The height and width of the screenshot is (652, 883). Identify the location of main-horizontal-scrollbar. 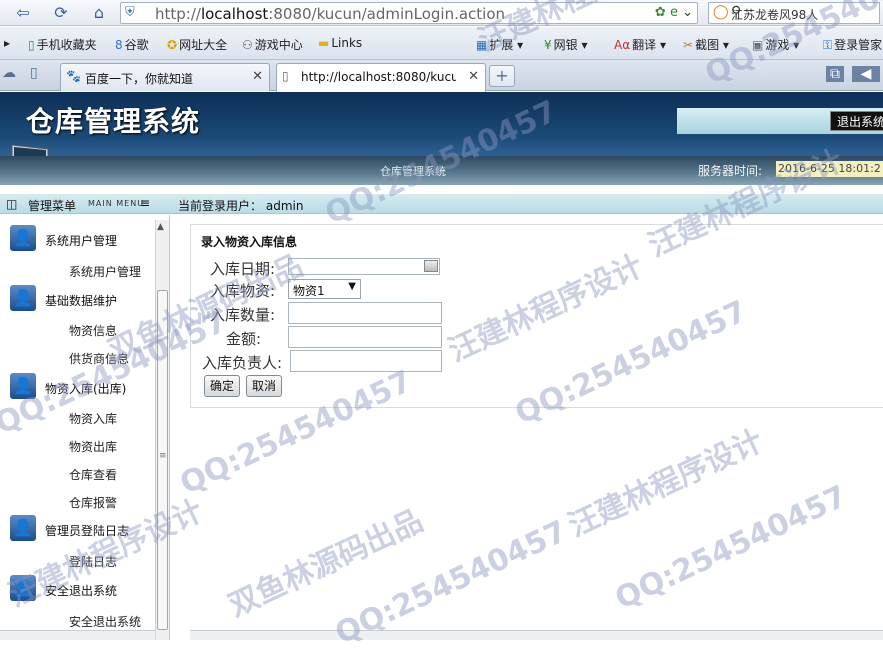
(536, 635).